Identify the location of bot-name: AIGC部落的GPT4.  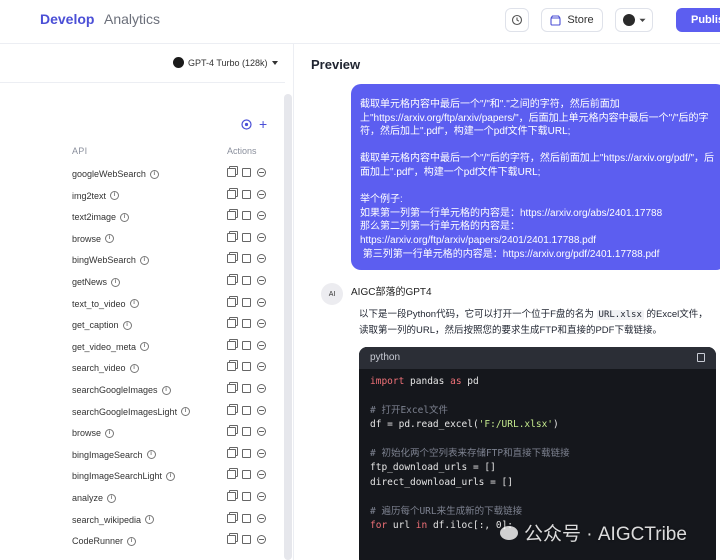
(391, 292).